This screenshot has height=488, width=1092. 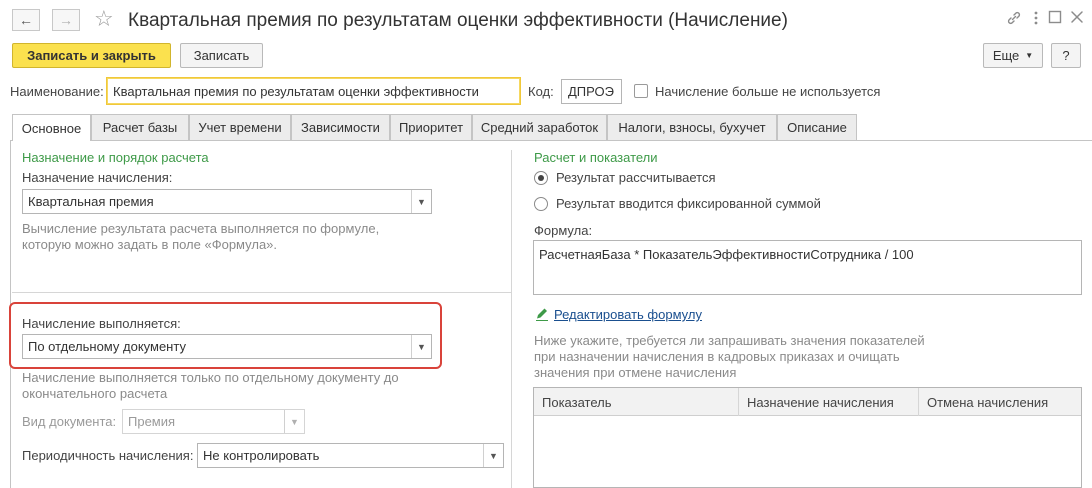 I want to click on unused-checkbox, so click(x=641, y=91).